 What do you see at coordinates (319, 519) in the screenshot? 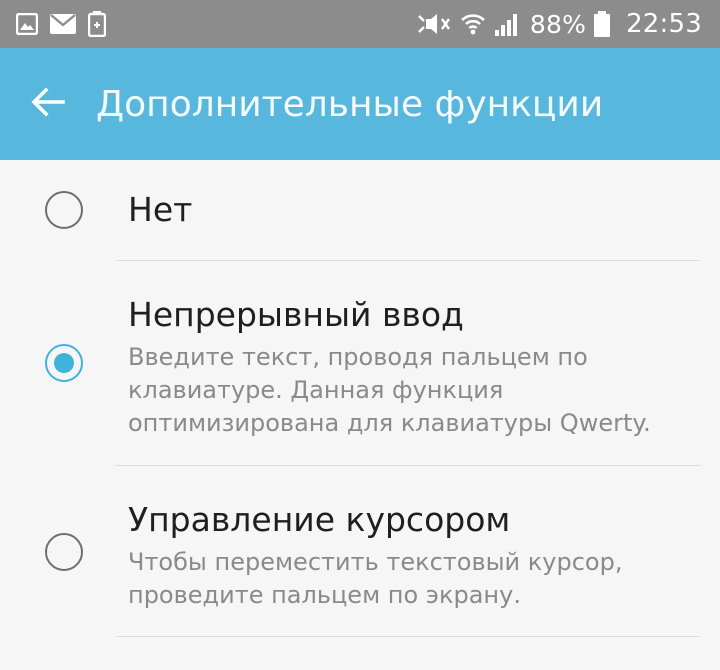
I see `option-title: Управление курсором` at bounding box center [319, 519].